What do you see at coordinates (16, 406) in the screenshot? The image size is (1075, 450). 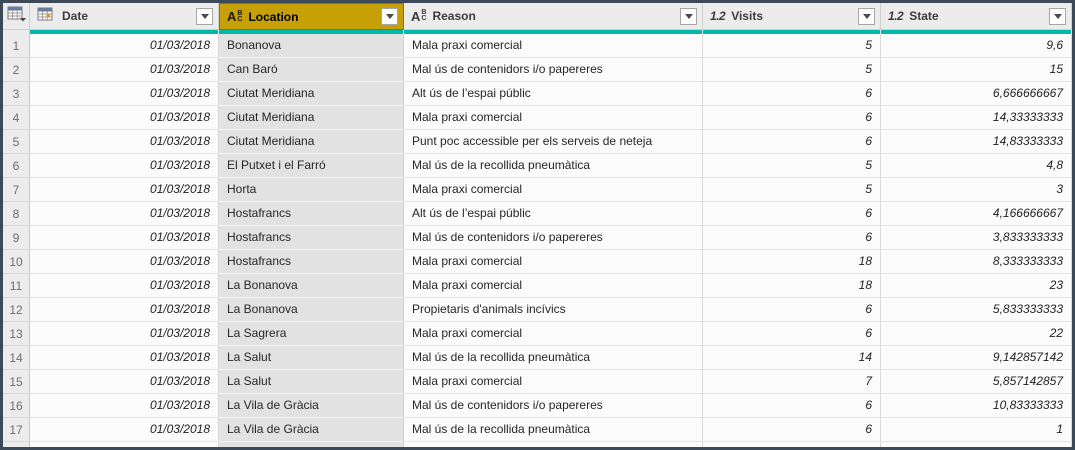 I see `row-number: 16` at bounding box center [16, 406].